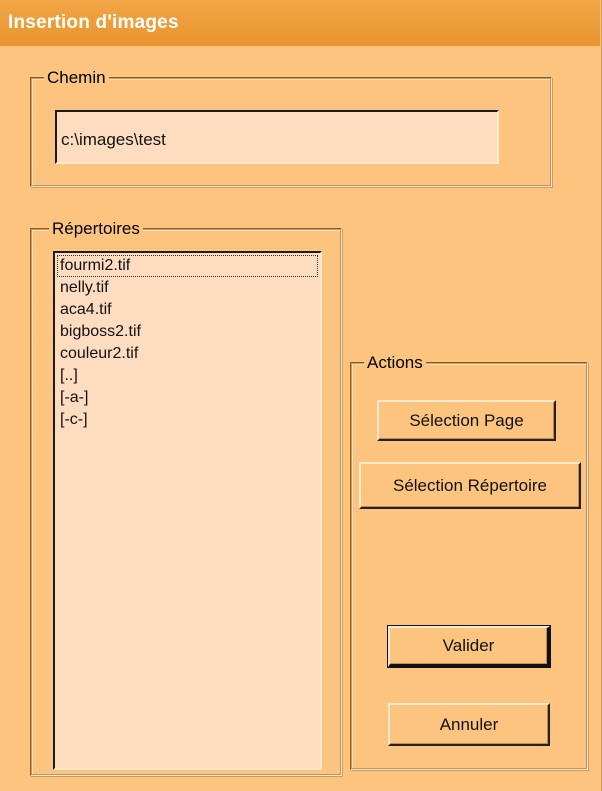  What do you see at coordinates (187, 288) in the screenshot?
I see `list-item: nelly.tif` at bounding box center [187, 288].